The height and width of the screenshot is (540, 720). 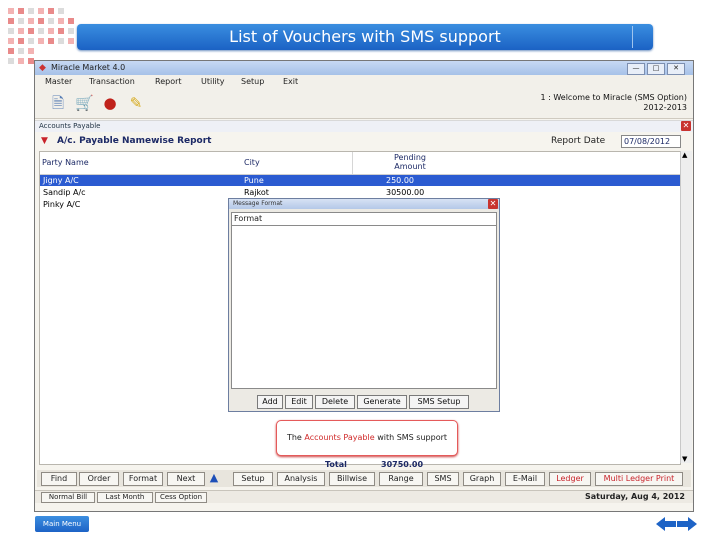 What do you see at coordinates (656, 69) in the screenshot?
I see `maximize-button: □` at bounding box center [656, 69].